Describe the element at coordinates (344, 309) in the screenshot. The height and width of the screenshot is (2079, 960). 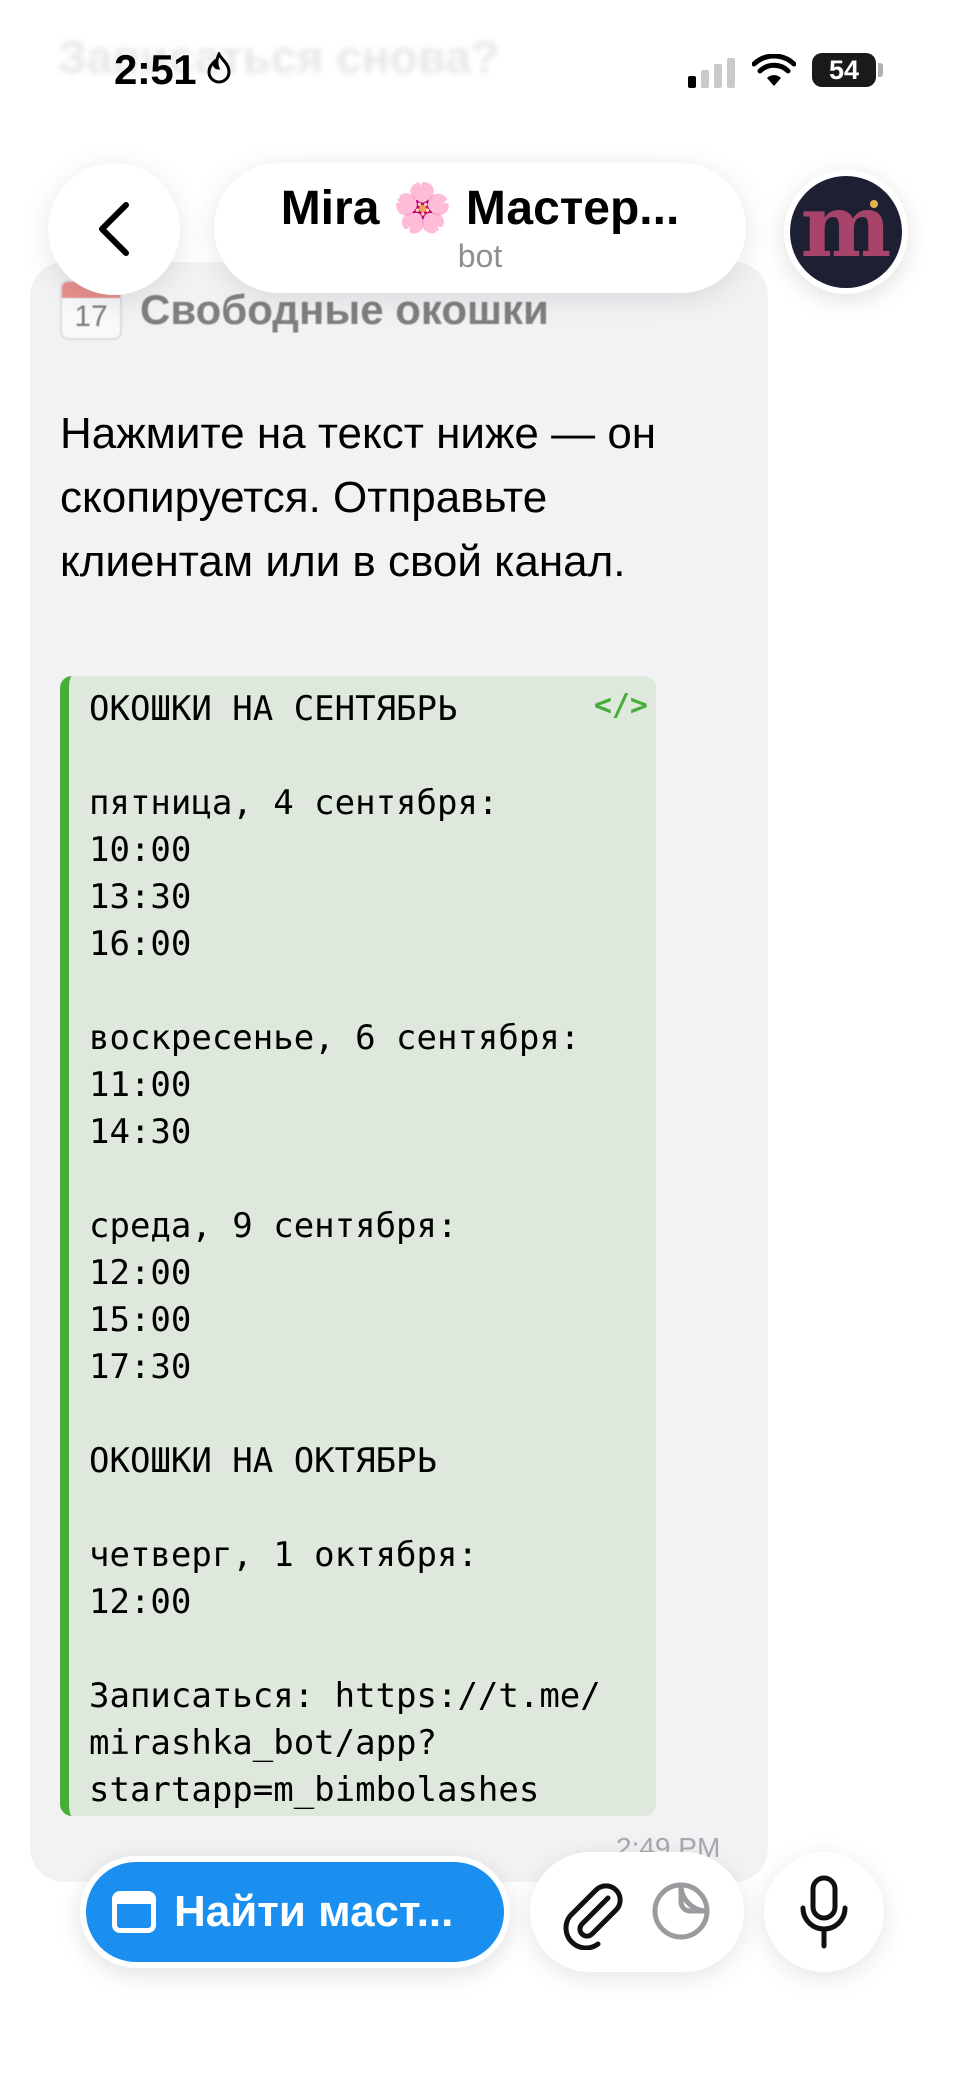
I see `heading-text: Свободные окошки` at that location.